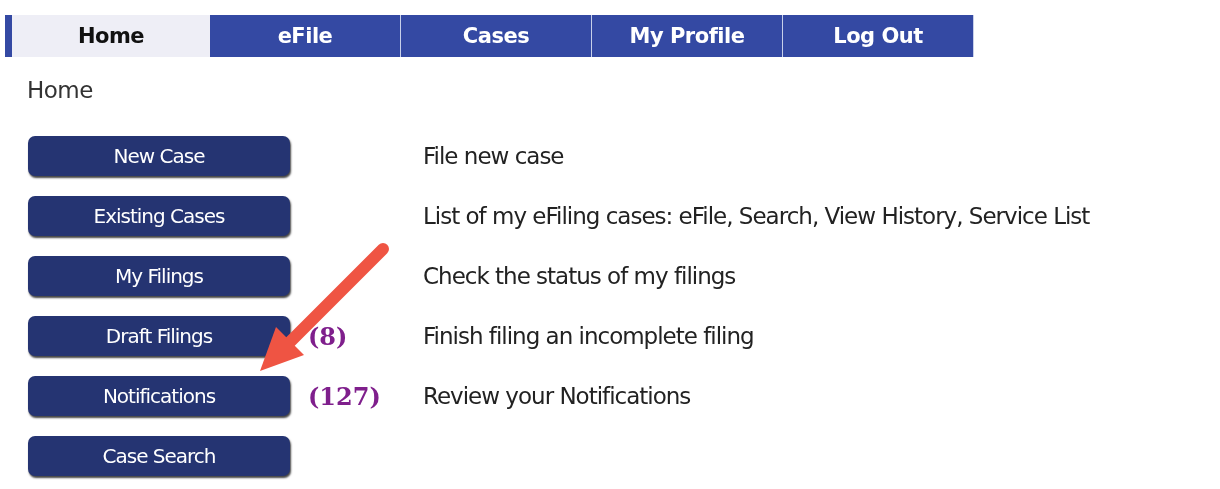 The height and width of the screenshot is (489, 1220). Describe the element at coordinates (878, 36) in the screenshot. I see `nav-tab: Log Out` at that location.